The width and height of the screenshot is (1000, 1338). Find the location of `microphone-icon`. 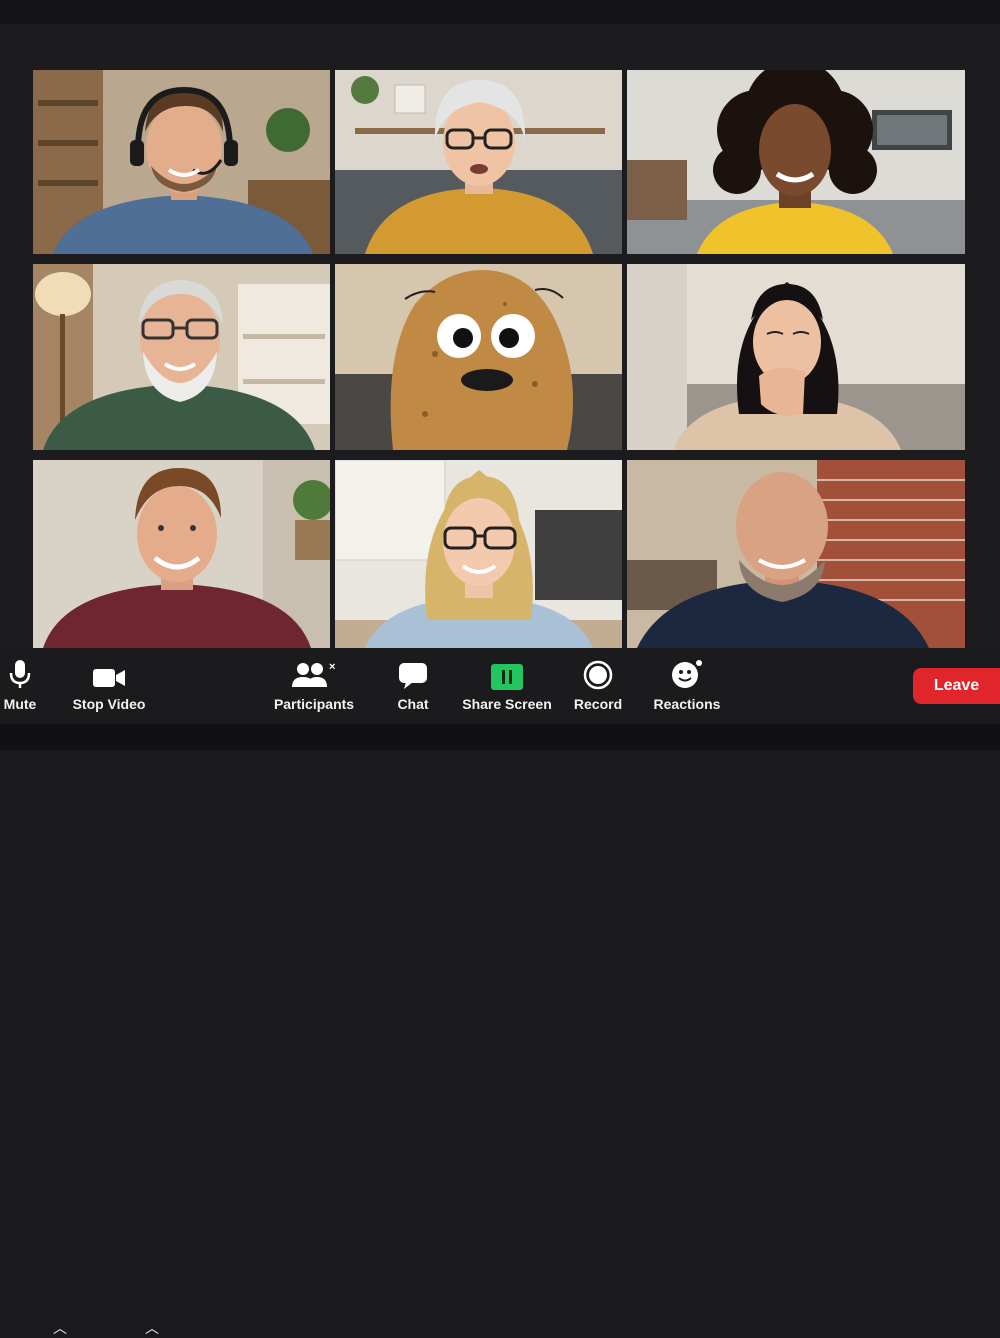

microphone-icon is located at coordinates (20, 670).